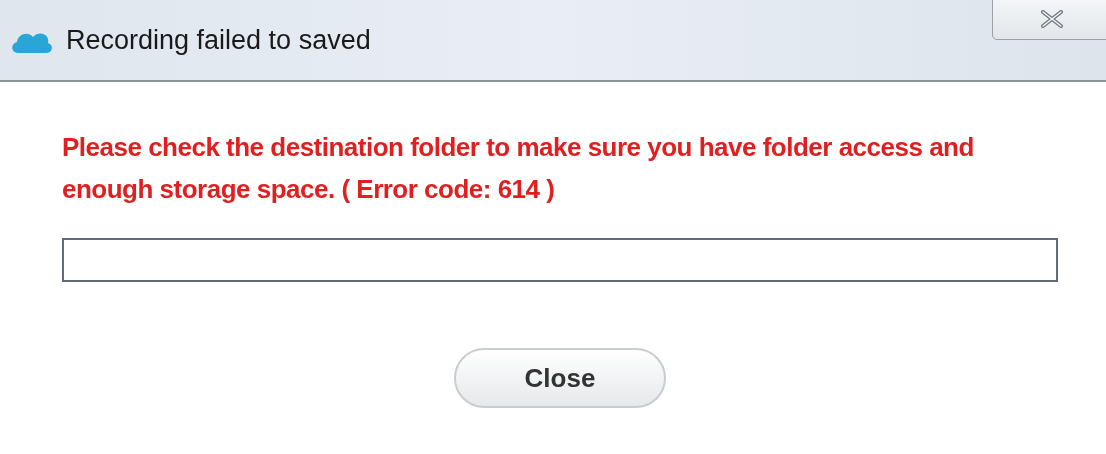 This screenshot has height=454, width=1106. Describe the element at coordinates (218, 40) in the screenshot. I see `window-title: Recording failed to saved` at that location.